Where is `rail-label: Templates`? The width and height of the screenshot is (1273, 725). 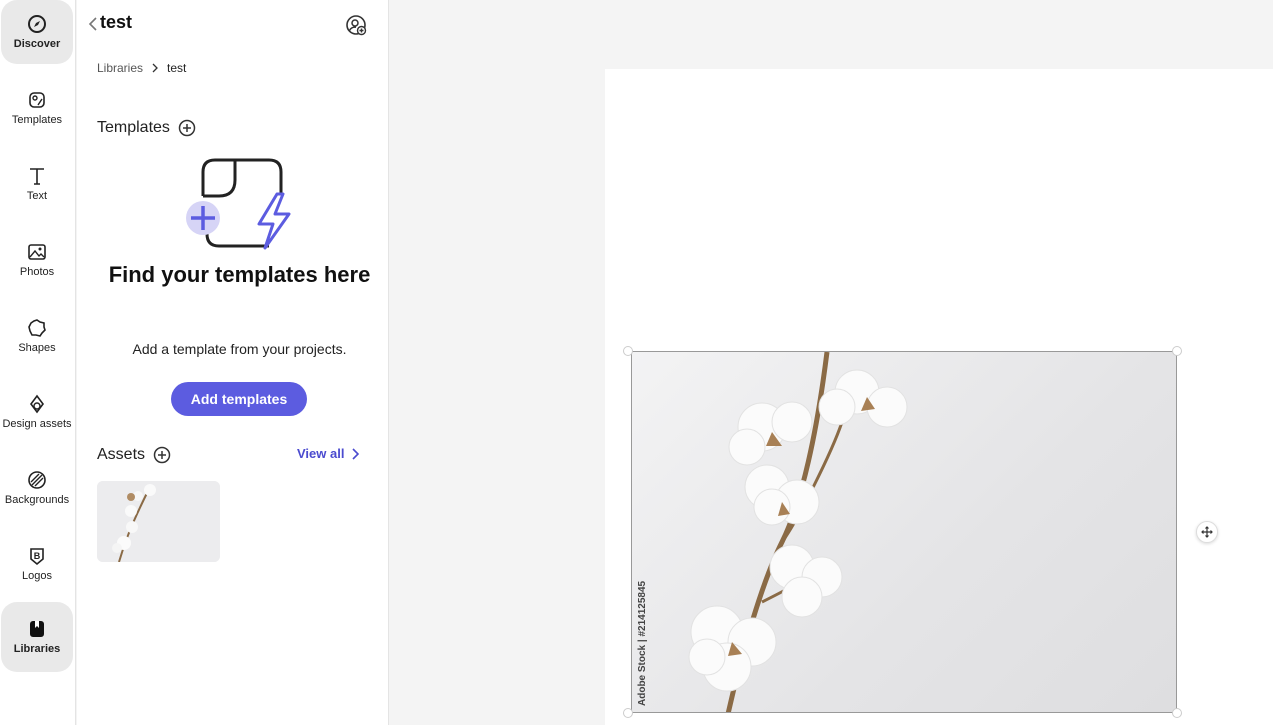 rail-label: Templates is located at coordinates (37, 120).